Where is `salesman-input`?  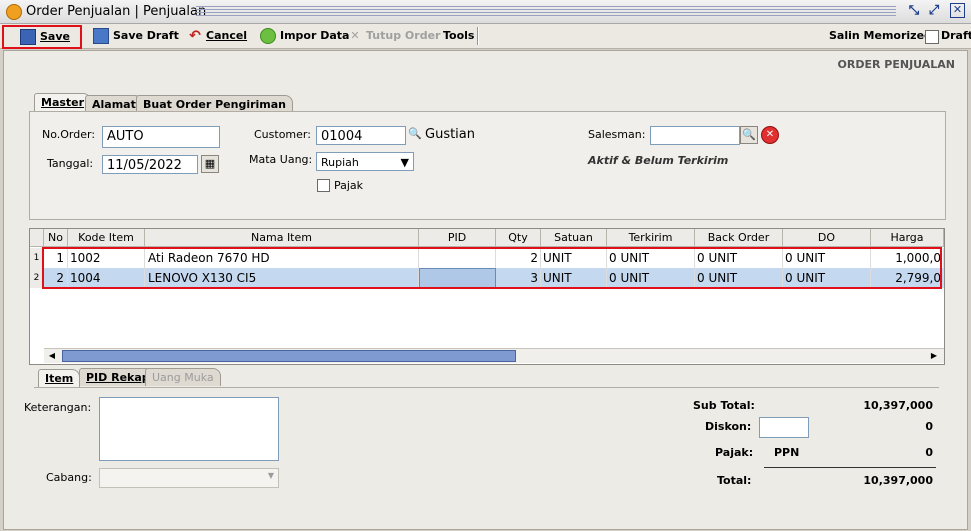 salesman-input is located at coordinates (695, 135).